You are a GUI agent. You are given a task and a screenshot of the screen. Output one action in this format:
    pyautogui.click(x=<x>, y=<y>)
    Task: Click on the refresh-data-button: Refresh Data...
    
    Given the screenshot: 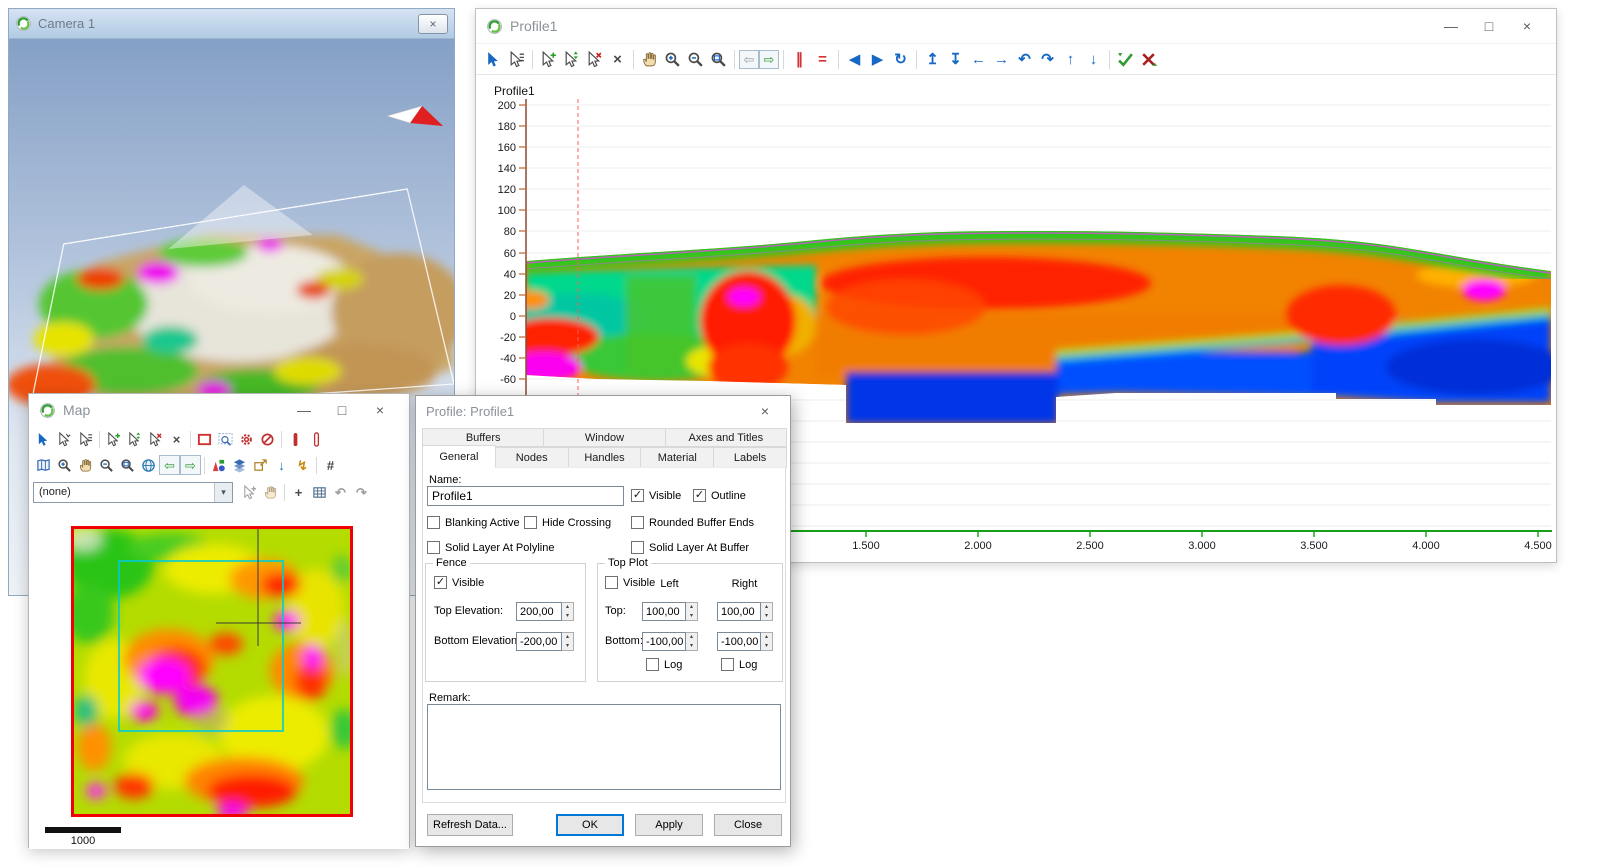 What is the action you would take?
    pyautogui.click(x=470, y=825)
    